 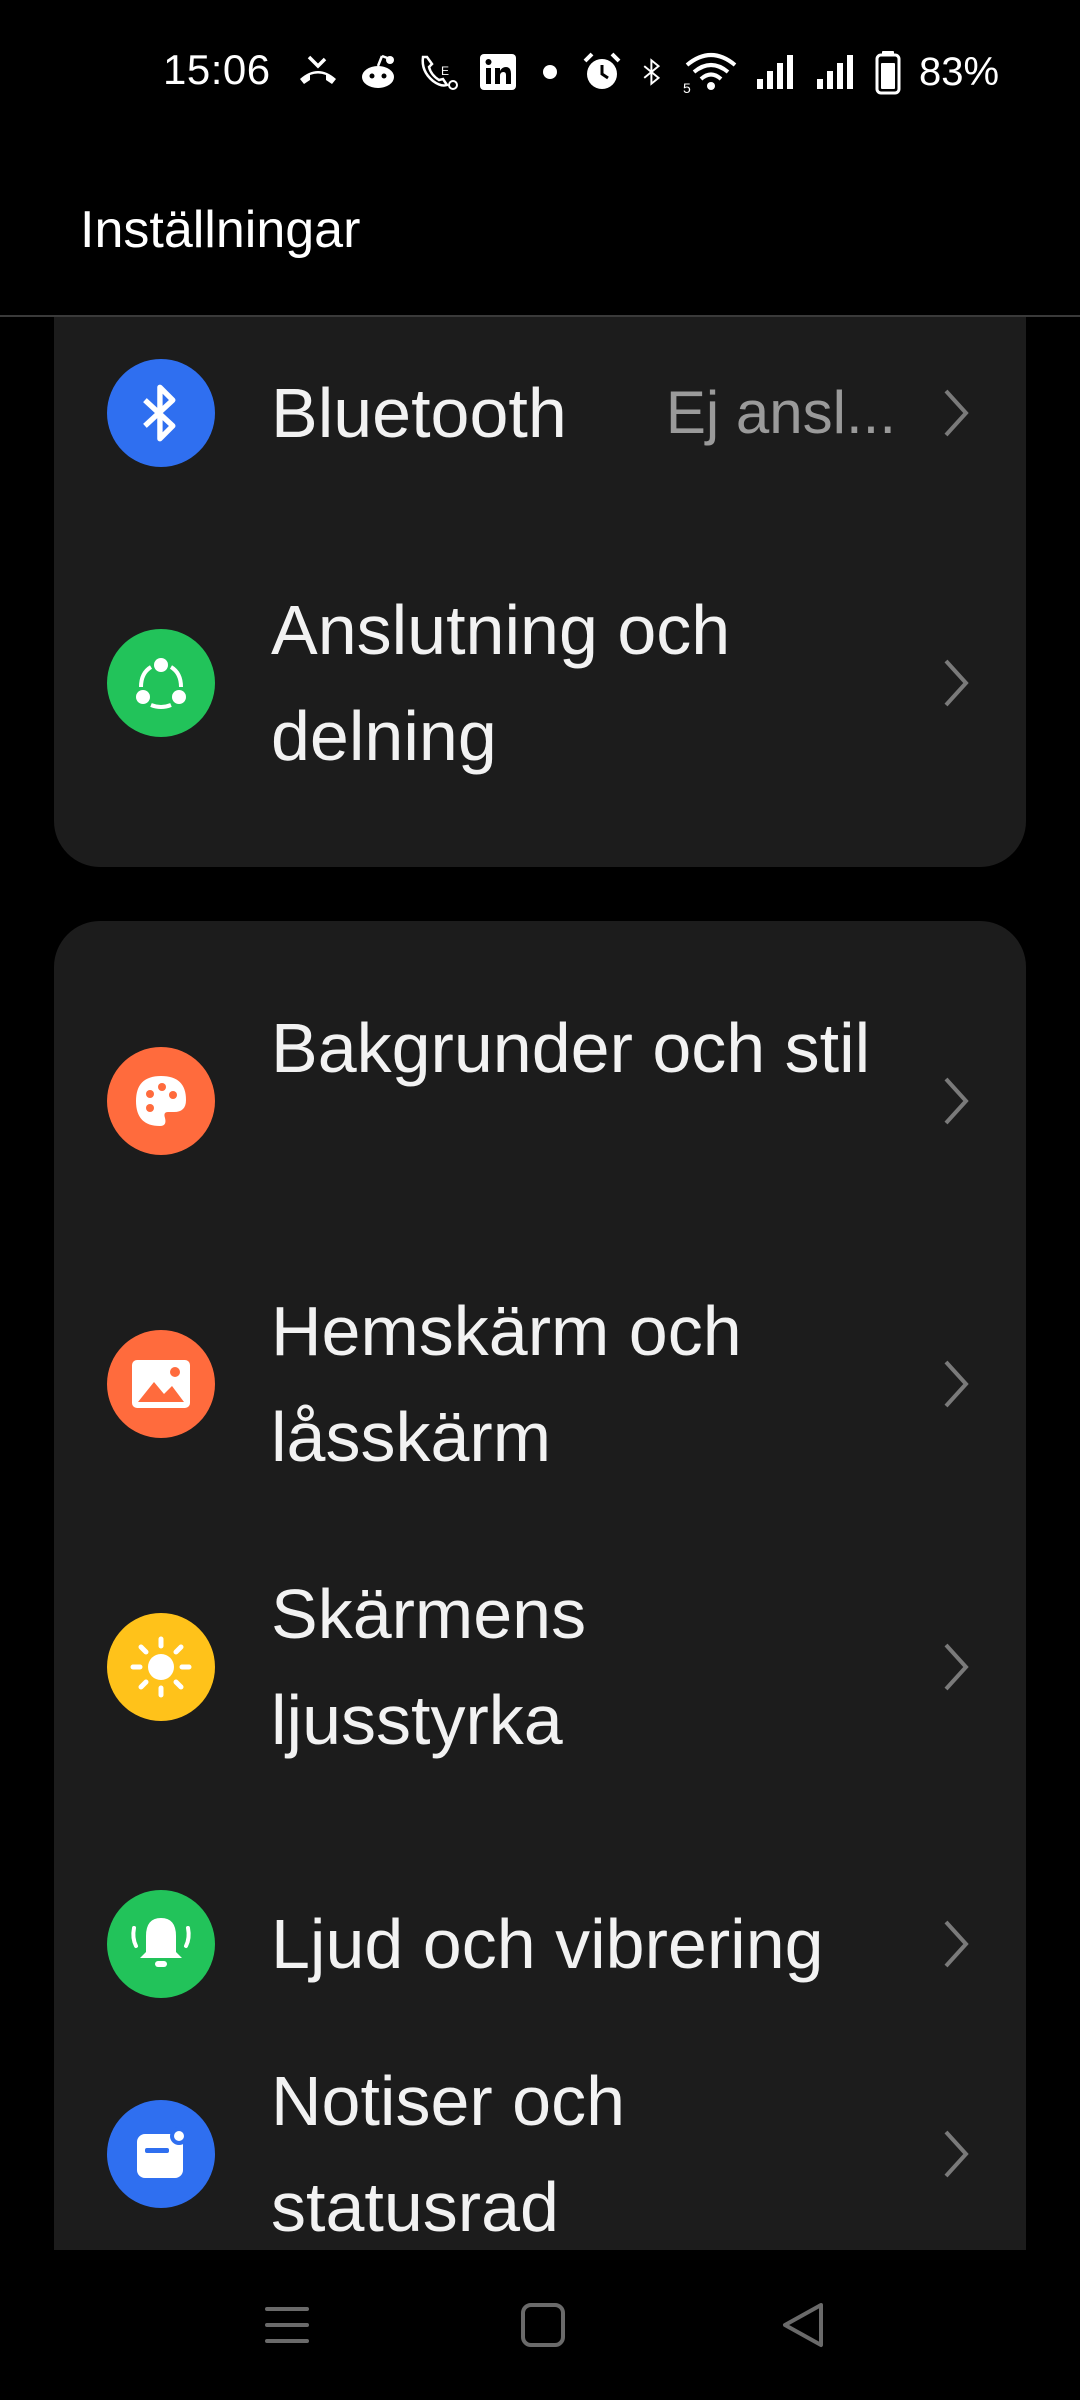 I want to click on linkedin-icon, so click(x=498, y=72).